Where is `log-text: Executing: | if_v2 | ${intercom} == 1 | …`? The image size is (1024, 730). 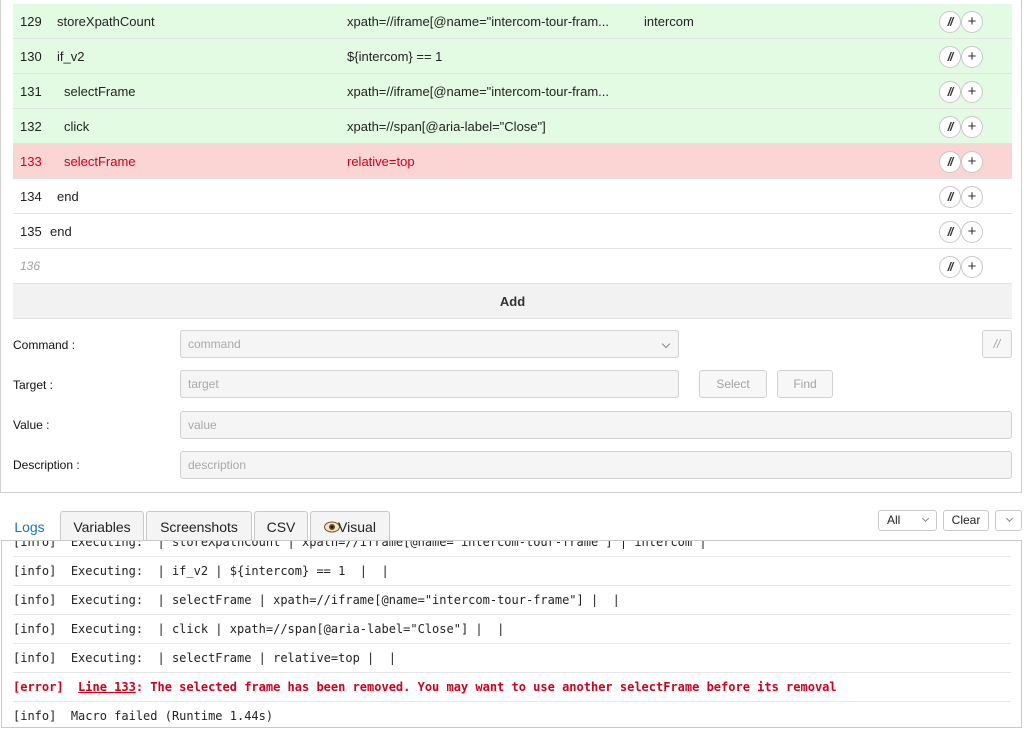 log-text: Executing: | if_v2 | ${intercom} == 1 | … is located at coordinates (229, 571).